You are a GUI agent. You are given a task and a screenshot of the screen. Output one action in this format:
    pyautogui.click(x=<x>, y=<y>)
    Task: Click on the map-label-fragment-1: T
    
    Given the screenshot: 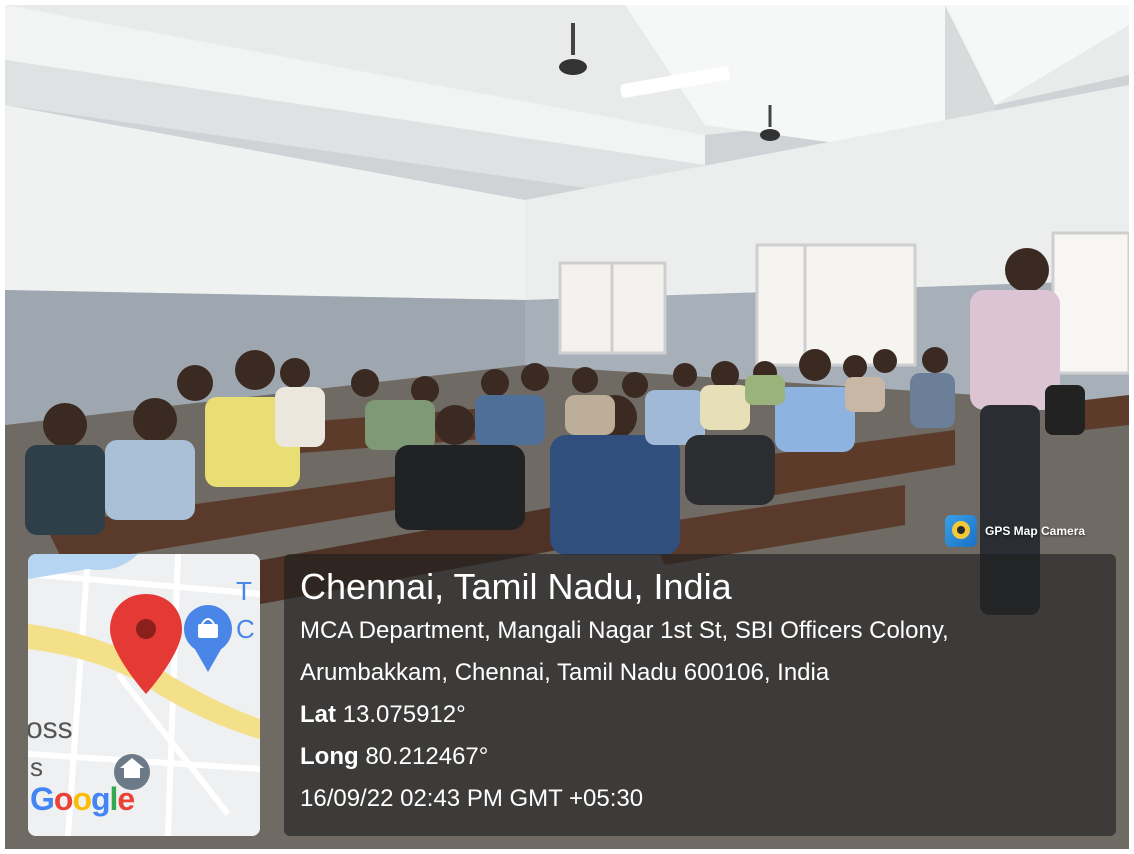 What is the action you would take?
    pyautogui.click(x=244, y=591)
    